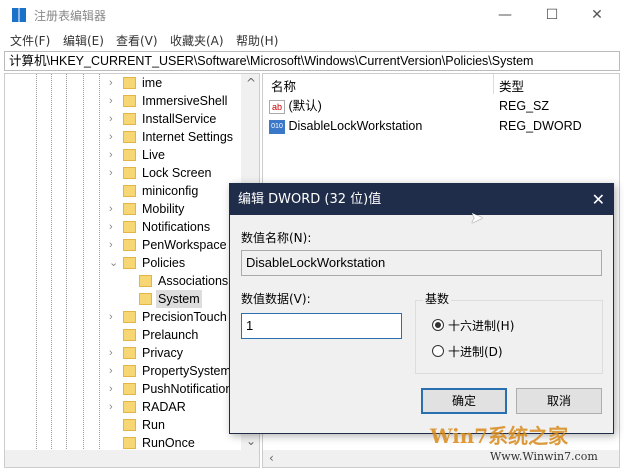 This screenshot has height=473, width=624. I want to click on tree-item: › ImmersiveShell, so click(121, 101).